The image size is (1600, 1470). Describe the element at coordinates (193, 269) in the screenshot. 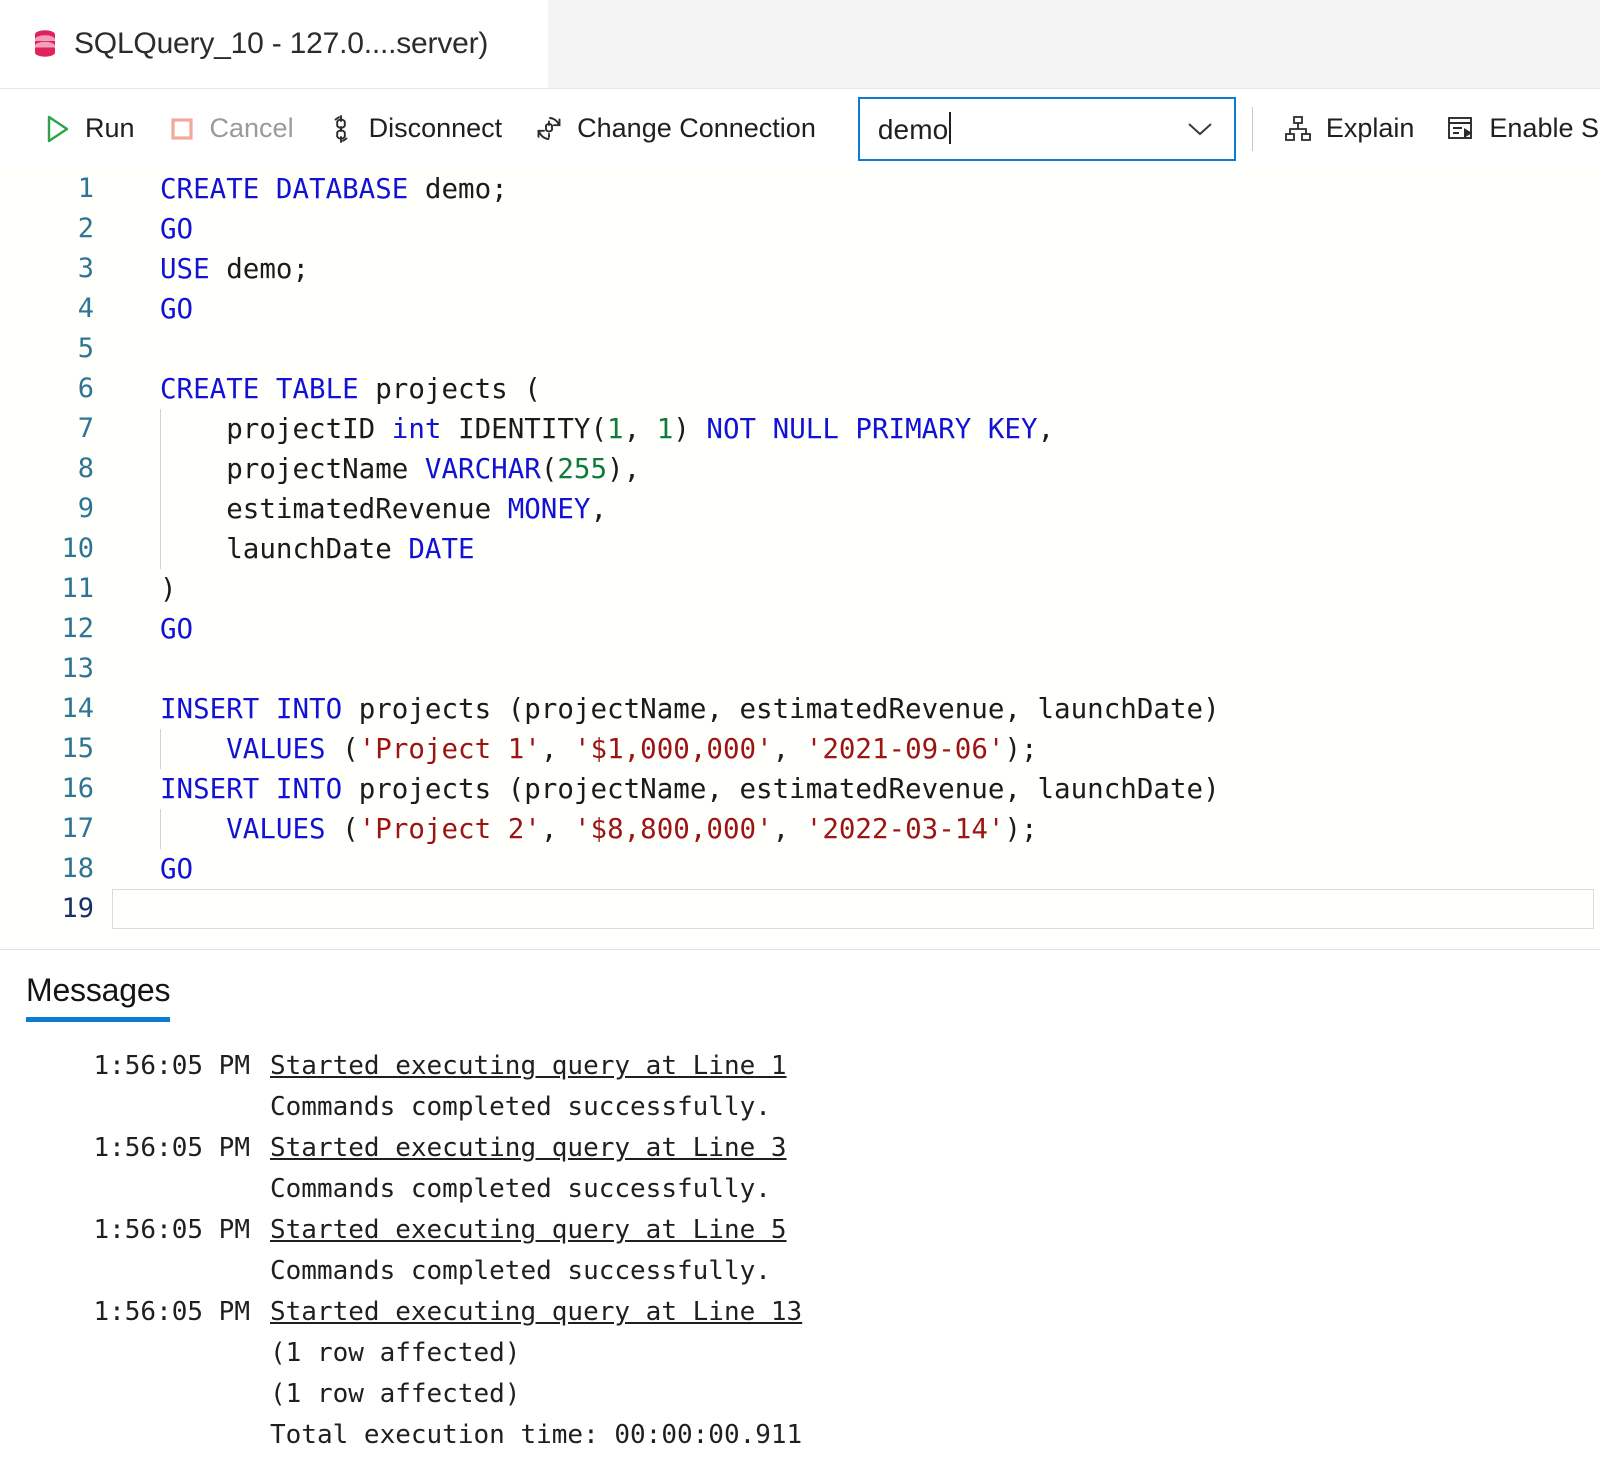

I see `code-token-kw: USE` at that location.